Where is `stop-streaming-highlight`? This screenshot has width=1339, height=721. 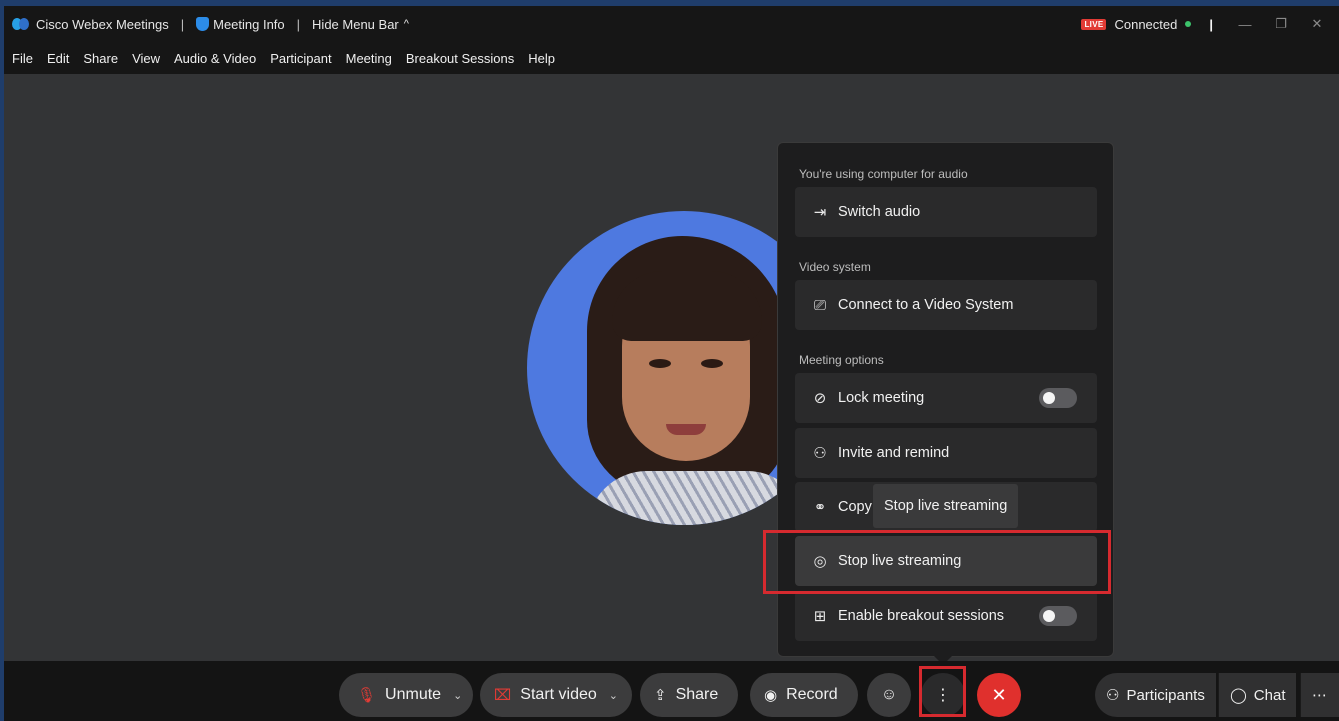 stop-streaming-highlight is located at coordinates (937, 562).